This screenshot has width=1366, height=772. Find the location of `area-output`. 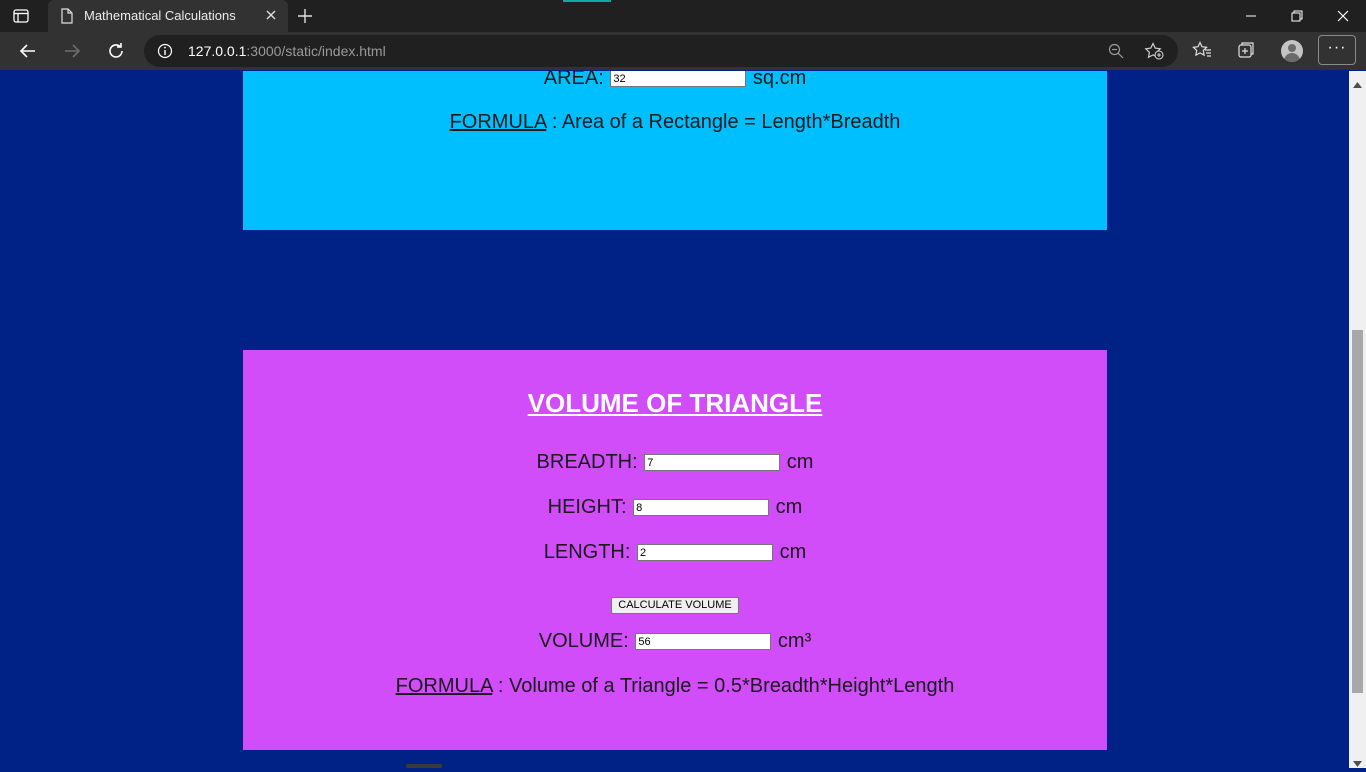

area-output is located at coordinates (678, 79).